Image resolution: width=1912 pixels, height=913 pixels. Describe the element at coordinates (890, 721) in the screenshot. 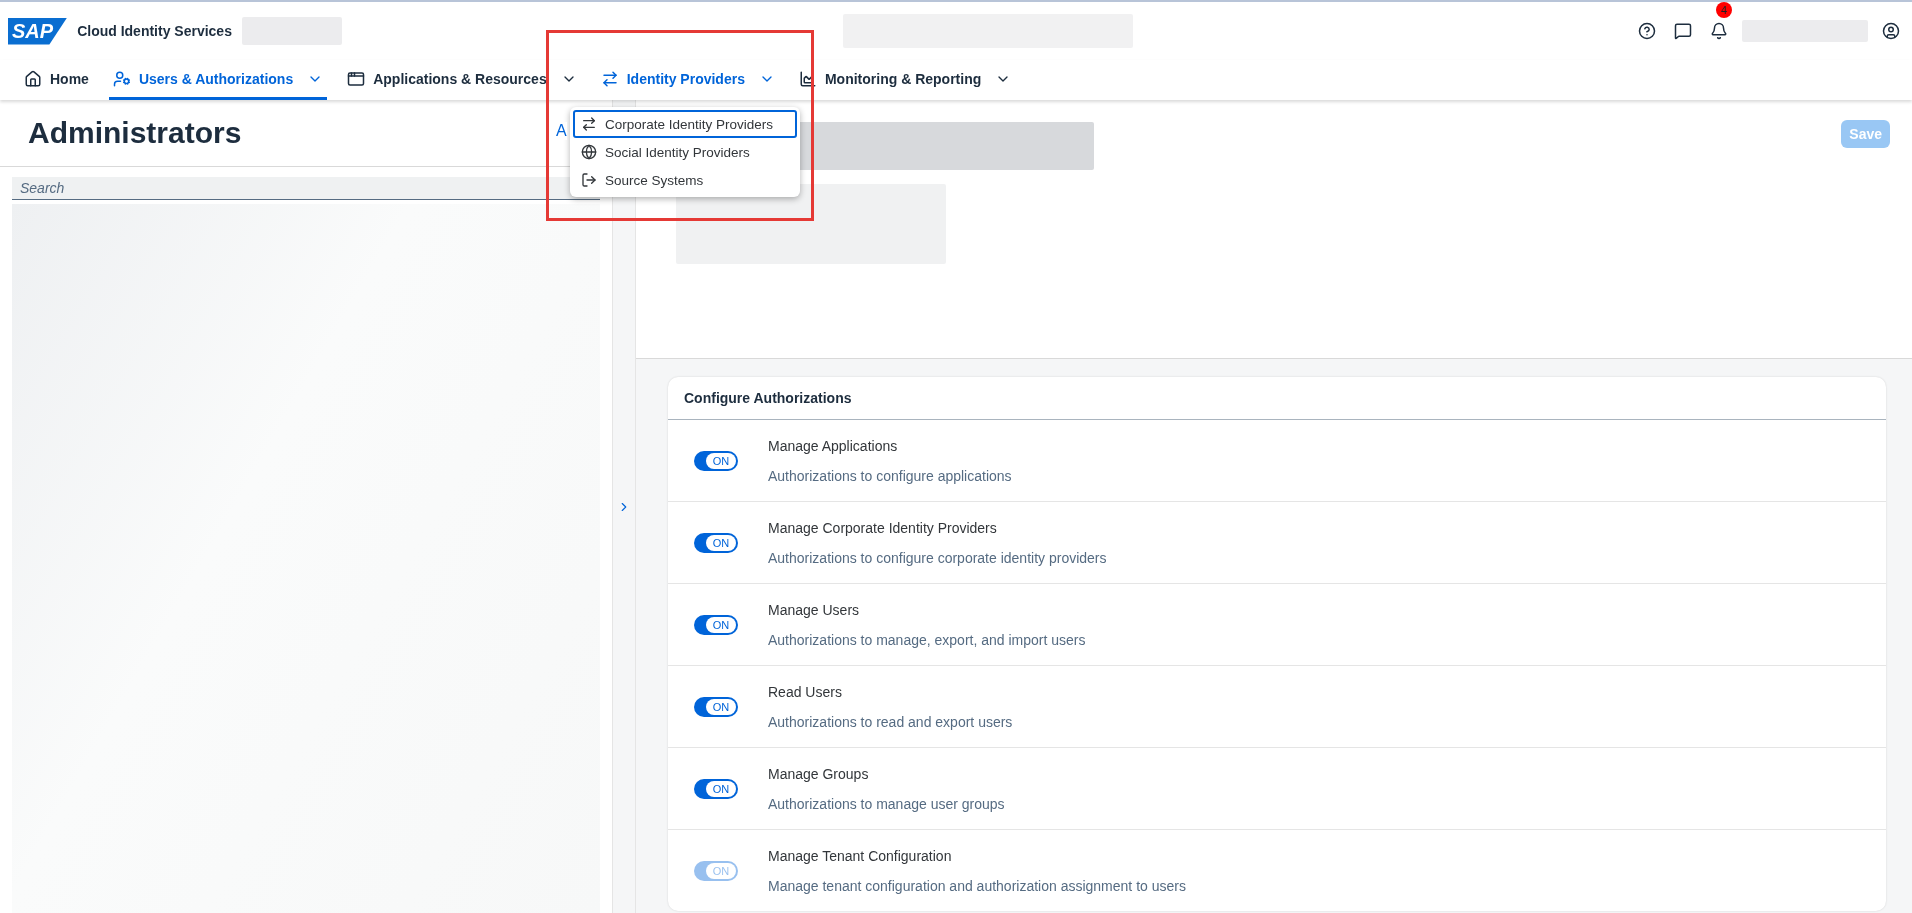

I see `authorization-description: Authorizations to read and export users` at that location.